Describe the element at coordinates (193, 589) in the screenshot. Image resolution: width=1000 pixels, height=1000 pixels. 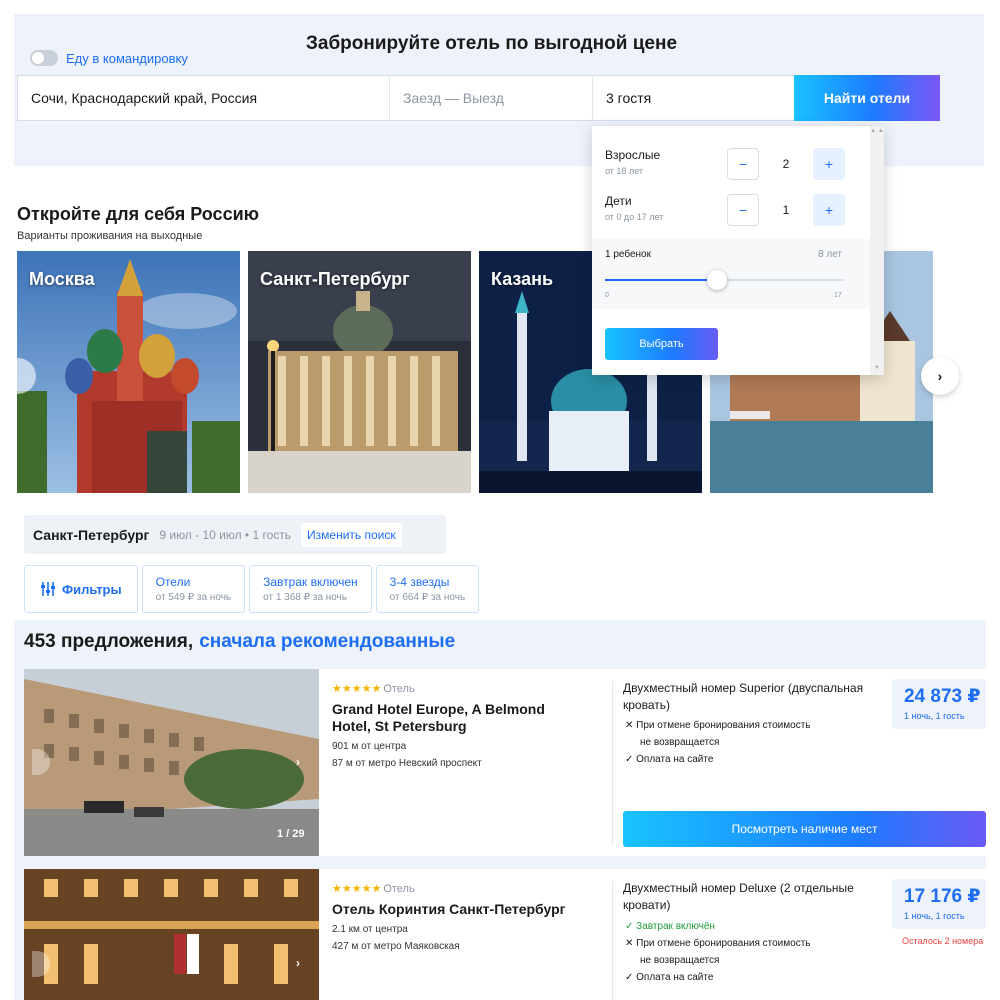
I see `filter-chip-hotels: Отели от 549 ₽ за ночь` at that location.